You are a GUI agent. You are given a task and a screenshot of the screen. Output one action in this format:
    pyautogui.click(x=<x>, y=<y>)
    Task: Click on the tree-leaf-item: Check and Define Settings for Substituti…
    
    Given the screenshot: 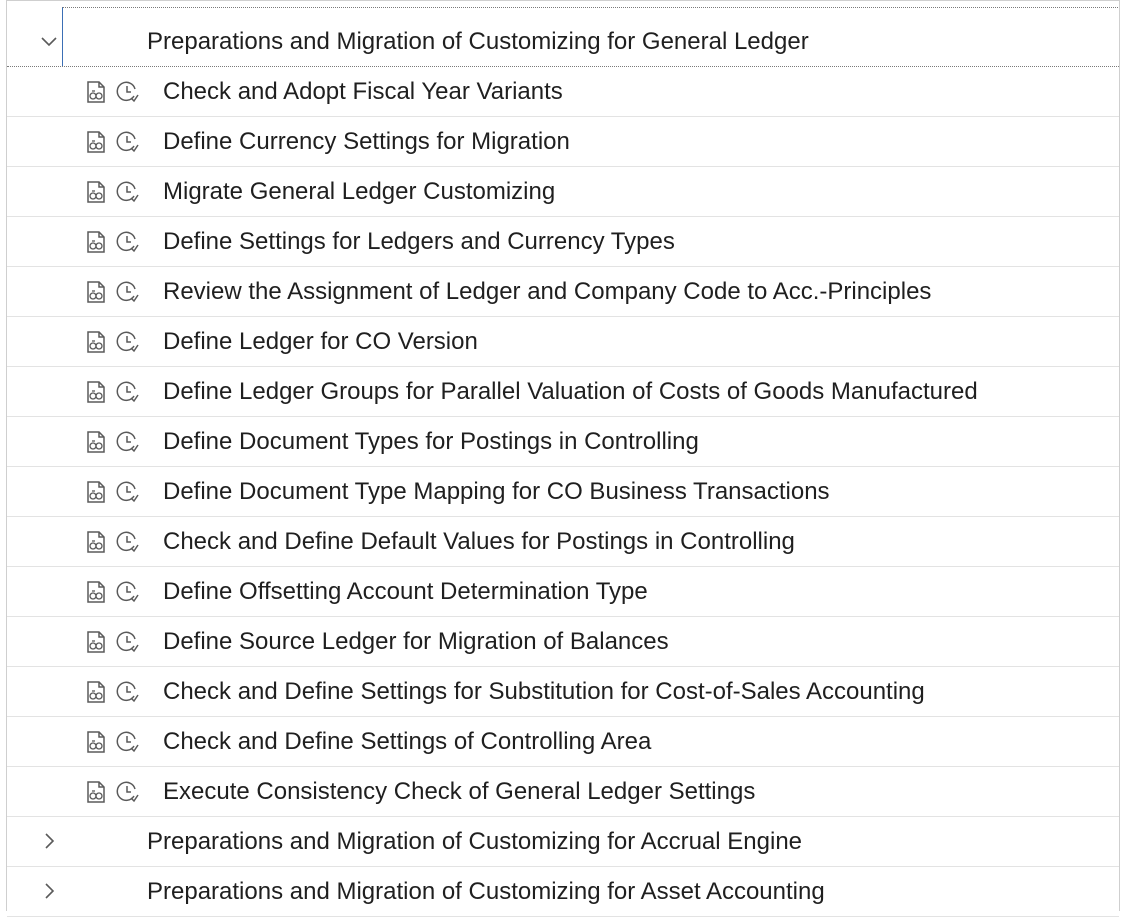 What is the action you would take?
    pyautogui.click(x=563, y=692)
    